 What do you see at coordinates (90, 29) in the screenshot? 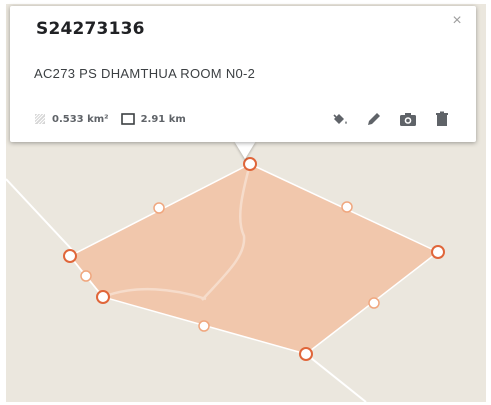
I see `popup-title: S24273136` at bounding box center [90, 29].